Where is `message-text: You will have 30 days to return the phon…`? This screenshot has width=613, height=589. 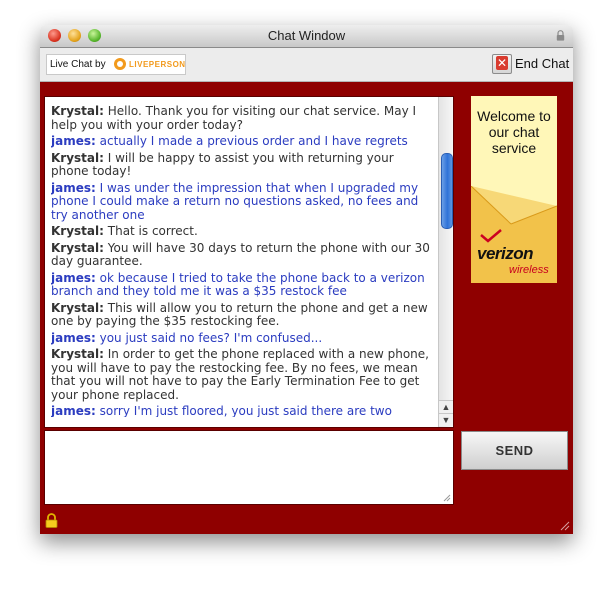 message-text: You will have 30 days to return the phon… is located at coordinates (240, 254).